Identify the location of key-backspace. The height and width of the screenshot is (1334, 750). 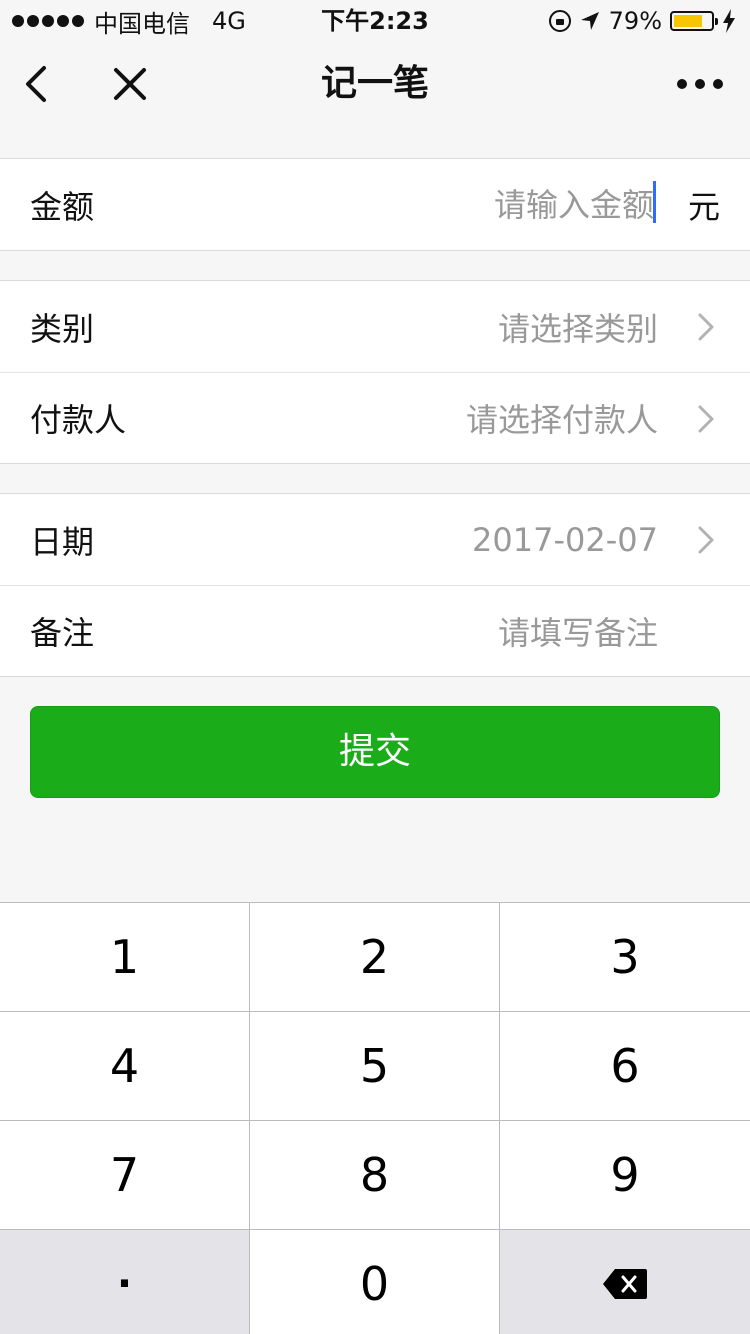
(625, 1282).